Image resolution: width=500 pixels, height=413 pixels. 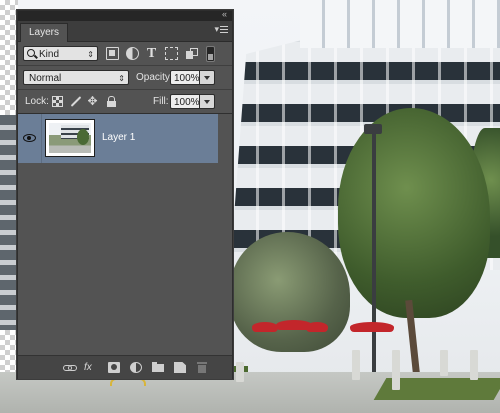 I want to click on panel-menu-lines, so click(x=224, y=30).